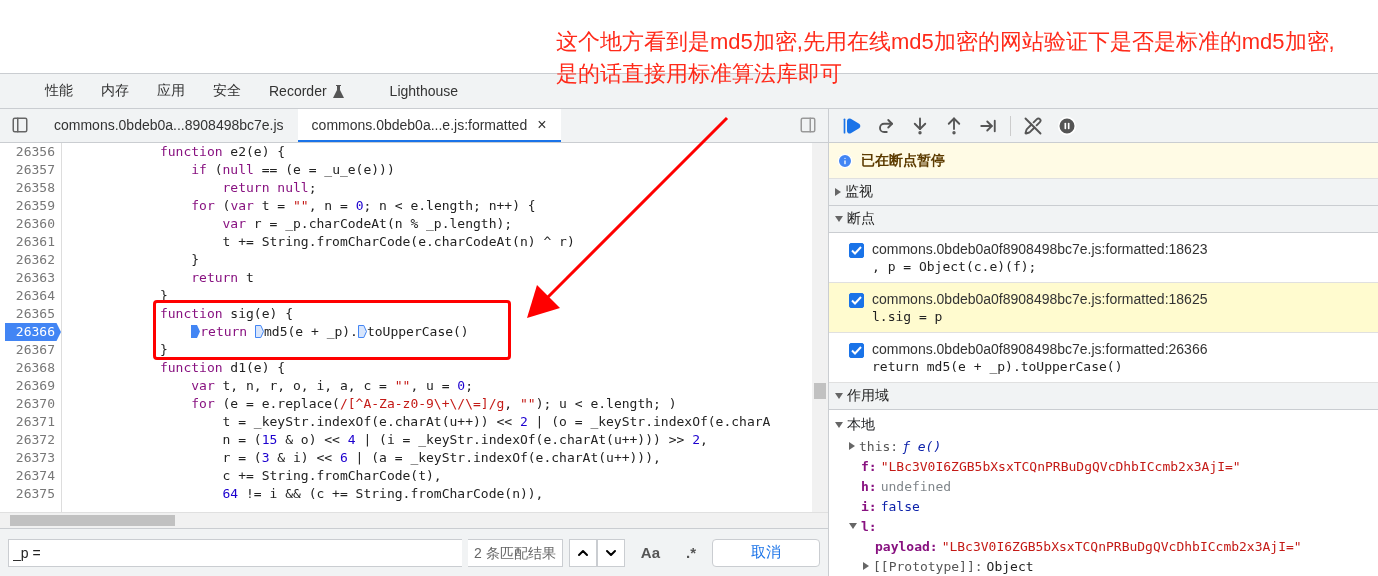  What do you see at coordinates (171, 91) in the screenshot?
I see `panel-tab: 应用` at bounding box center [171, 91].